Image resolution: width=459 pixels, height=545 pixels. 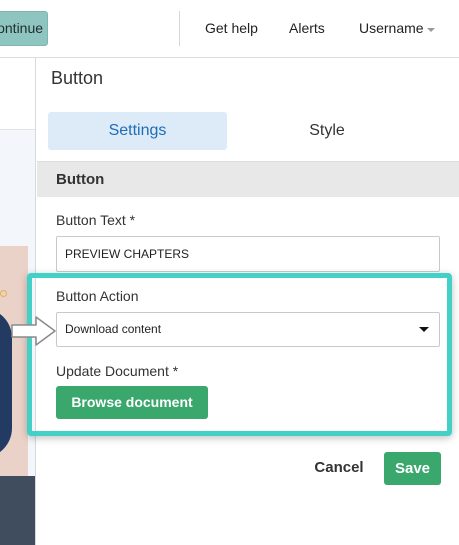 I want to click on chevron-down-icon, so click(x=431, y=30).